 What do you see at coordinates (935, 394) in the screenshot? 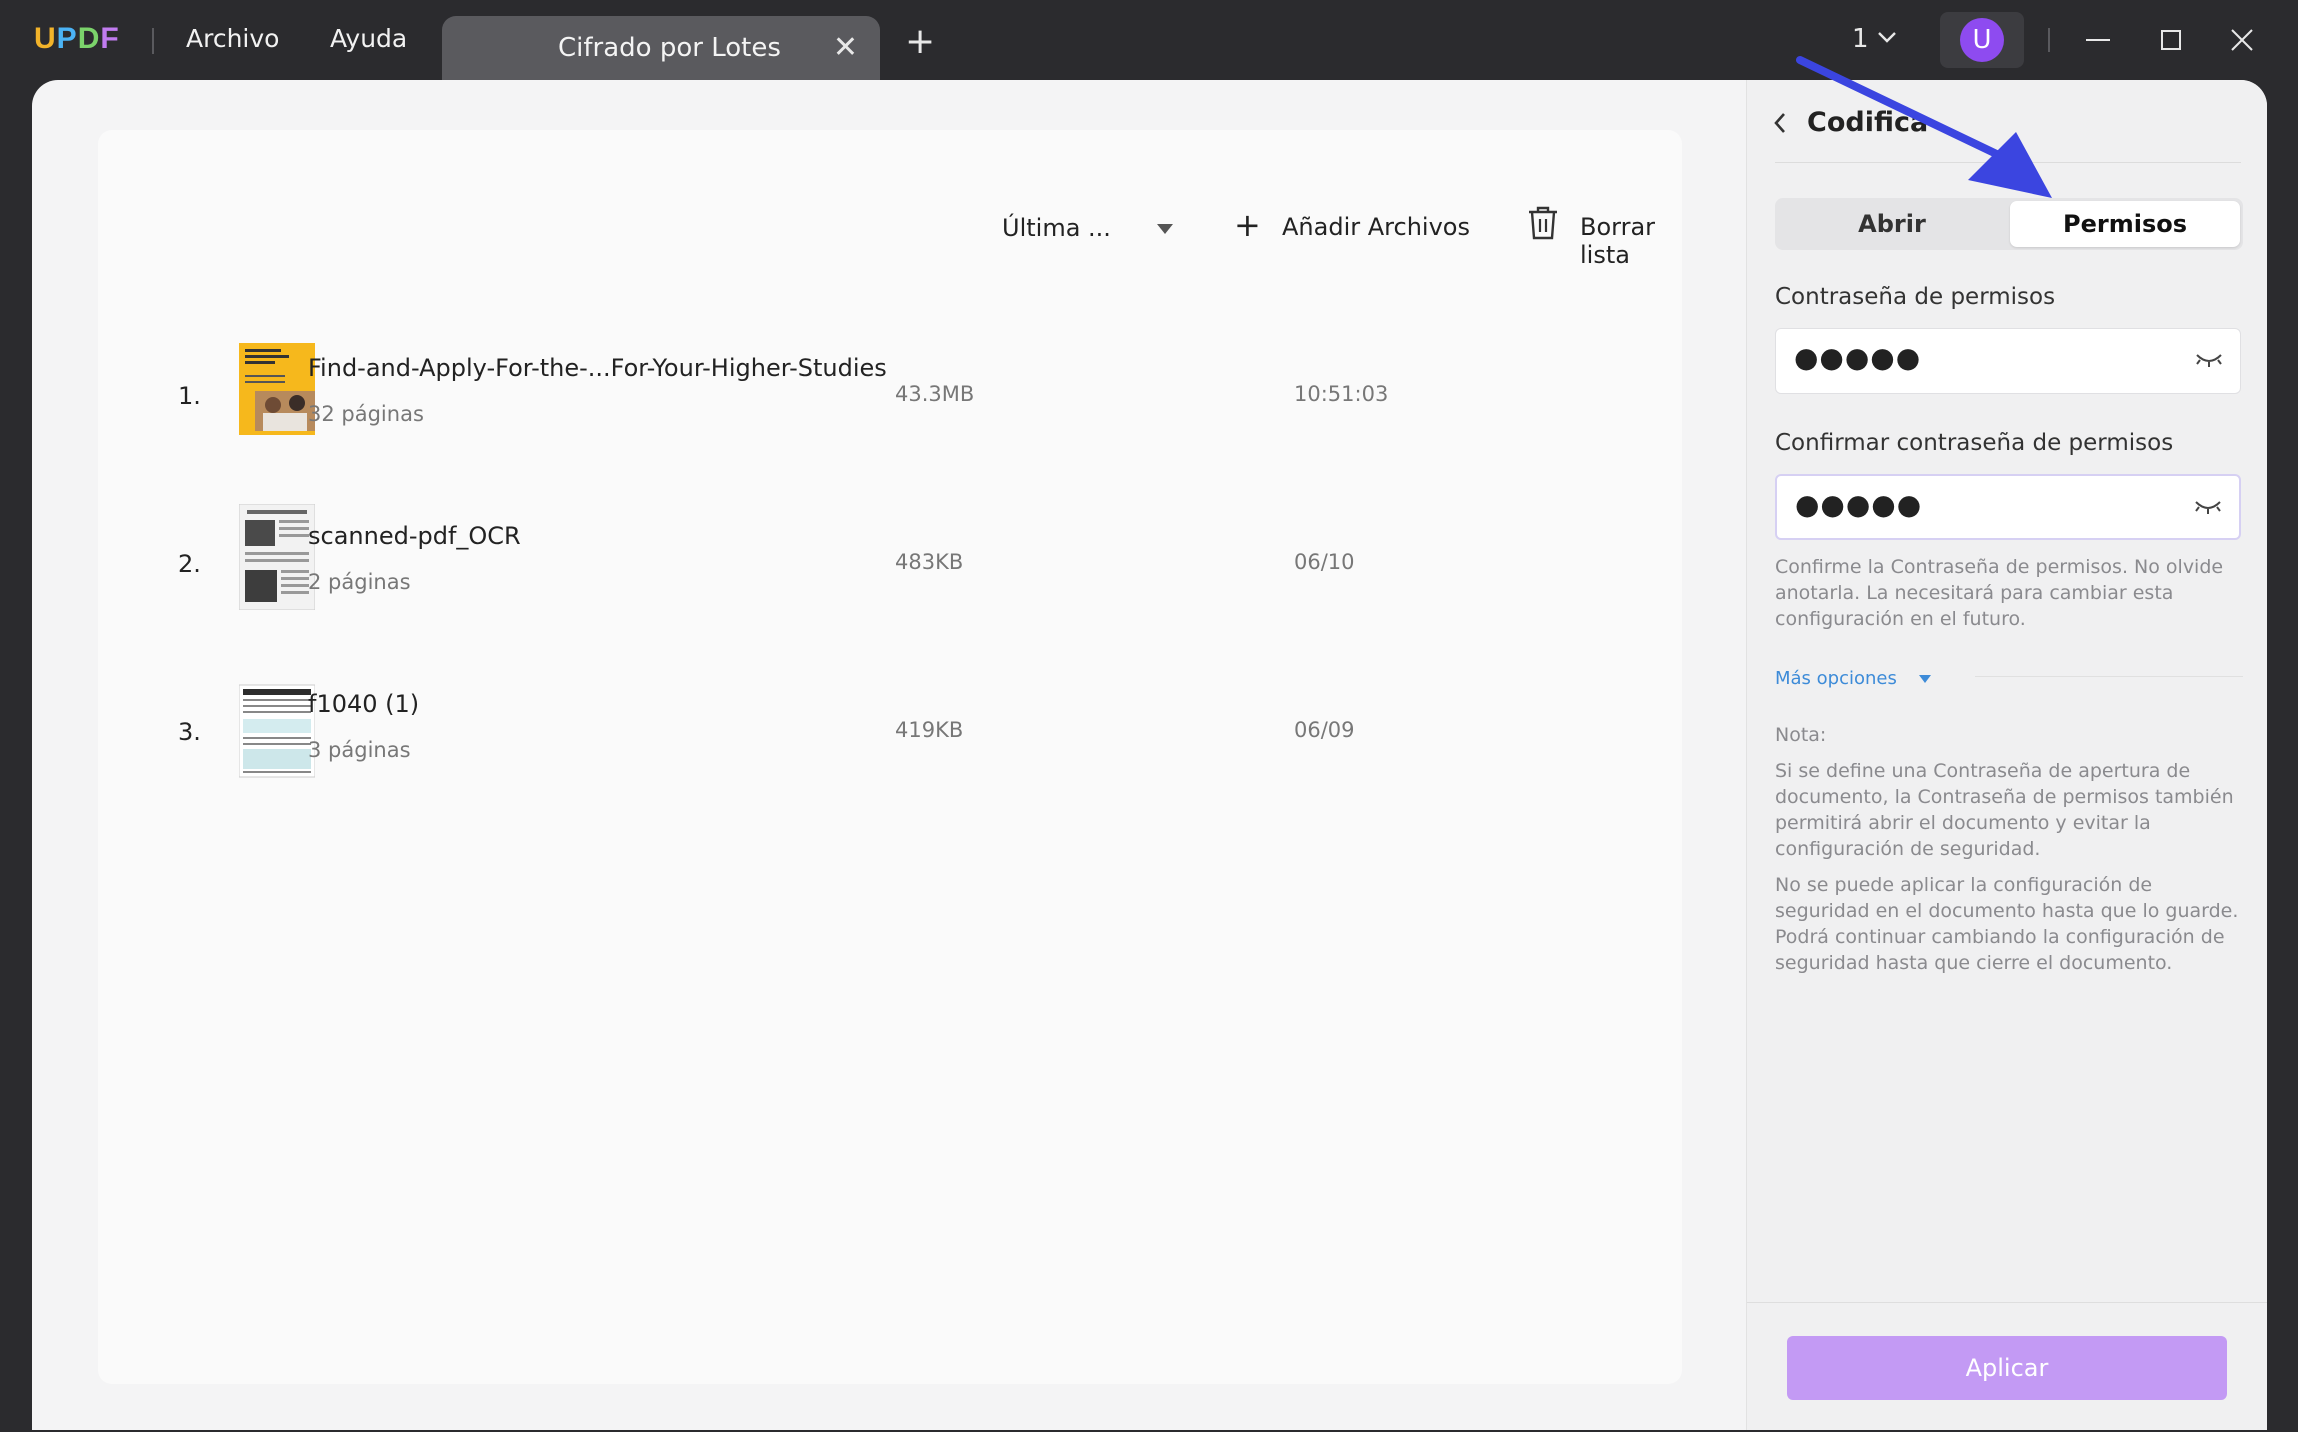
I see `file-size: 43.3MB` at bounding box center [935, 394].